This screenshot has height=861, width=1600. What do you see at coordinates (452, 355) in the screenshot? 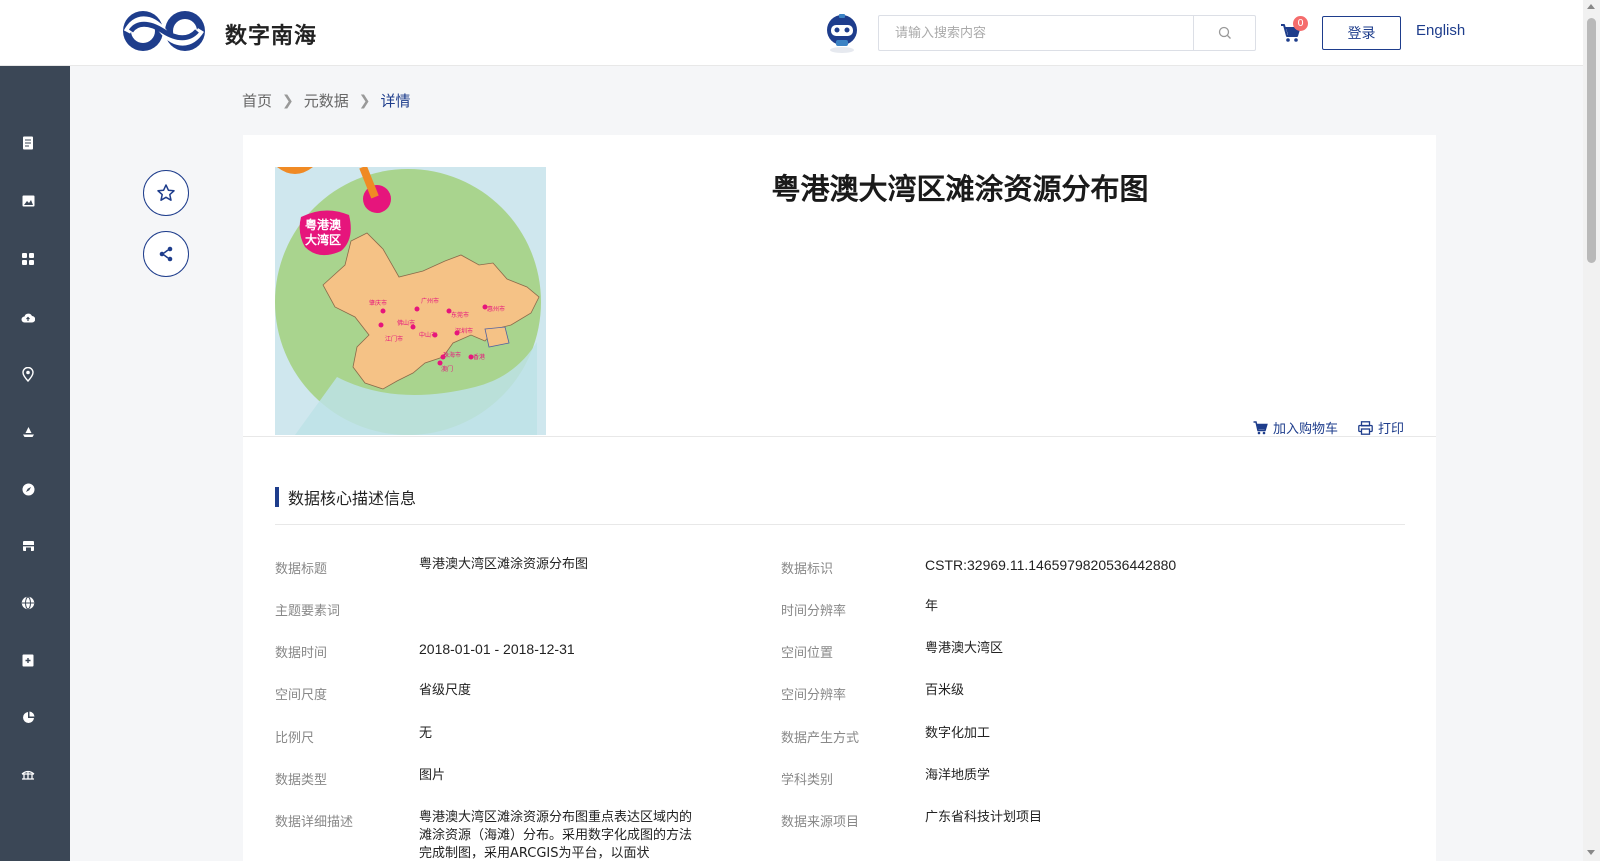
I see `map-city-label: 珠海市` at bounding box center [452, 355].